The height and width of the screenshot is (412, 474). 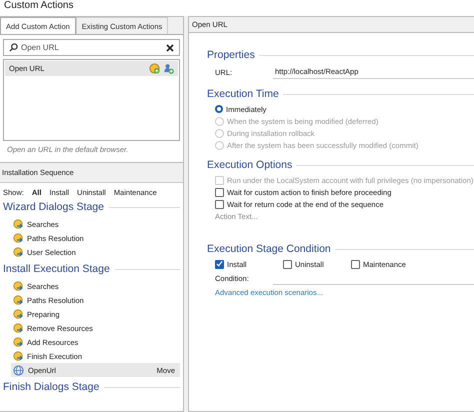 I want to click on section-heading: Execution Stage Condition, so click(x=269, y=249).